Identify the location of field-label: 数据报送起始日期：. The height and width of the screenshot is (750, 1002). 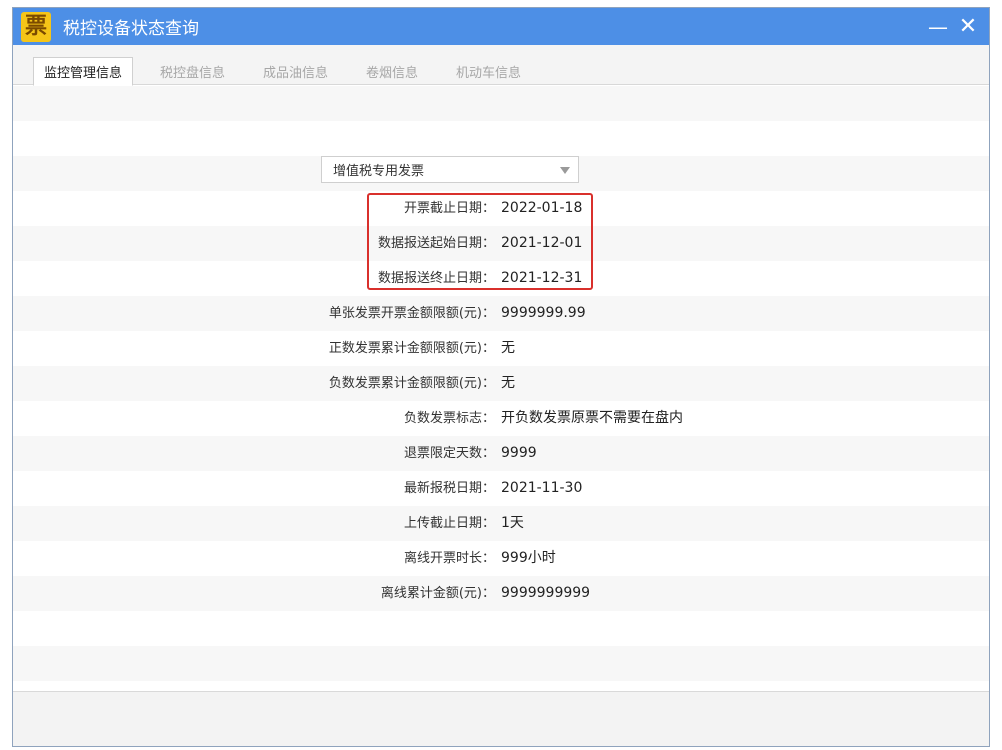
(436, 243).